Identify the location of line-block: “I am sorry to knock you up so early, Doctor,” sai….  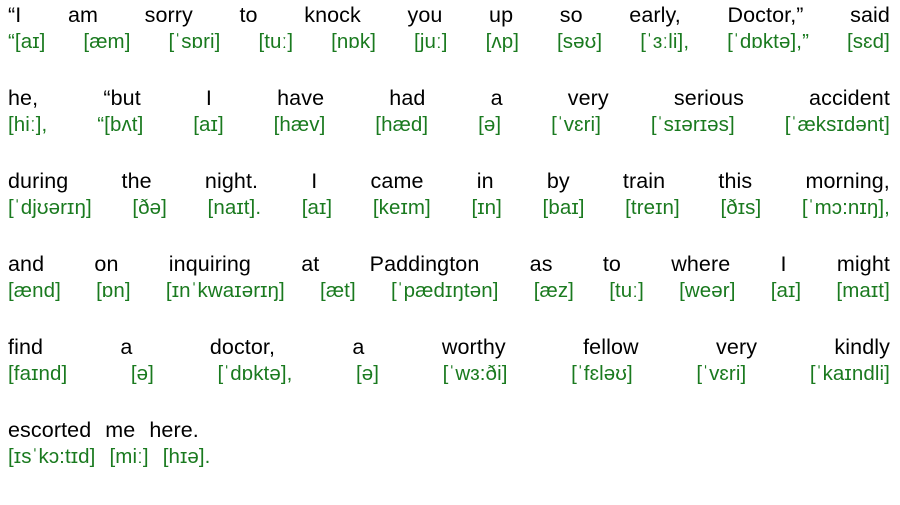
(449, 27).